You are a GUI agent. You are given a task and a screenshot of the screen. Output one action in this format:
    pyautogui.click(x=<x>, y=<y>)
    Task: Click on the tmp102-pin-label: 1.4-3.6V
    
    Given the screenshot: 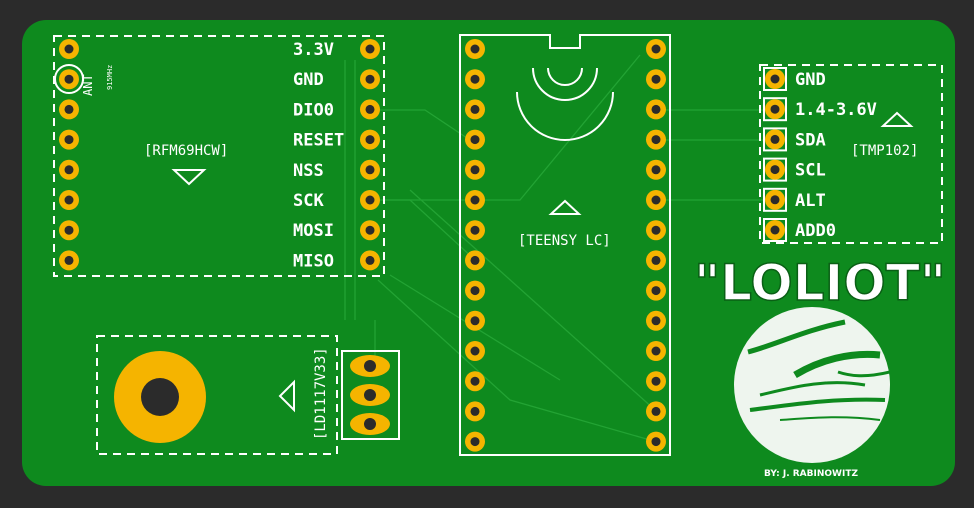 What is the action you would take?
    pyautogui.click(x=836, y=110)
    